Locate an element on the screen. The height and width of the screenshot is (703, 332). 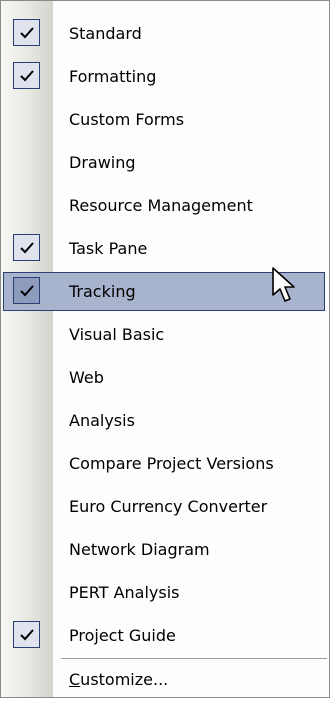
menu-separator is located at coordinates (194, 658).